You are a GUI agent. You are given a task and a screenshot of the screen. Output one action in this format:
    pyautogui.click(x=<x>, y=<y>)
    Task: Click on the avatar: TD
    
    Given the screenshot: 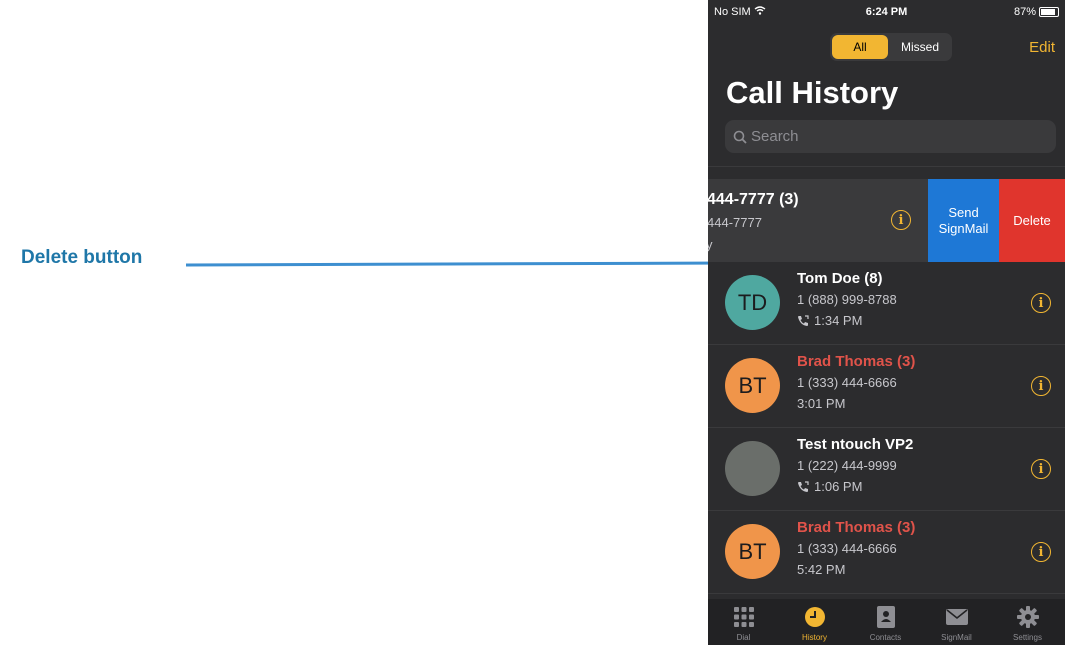 What is the action you would take?
    pyautogui.click(x=752, y=302)
    